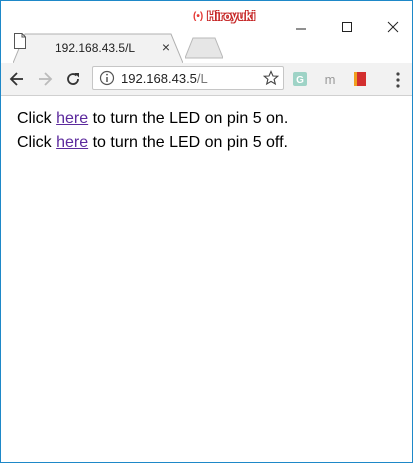 The image size is (413, 463). I want to click on page-icon, so click(20, 41).